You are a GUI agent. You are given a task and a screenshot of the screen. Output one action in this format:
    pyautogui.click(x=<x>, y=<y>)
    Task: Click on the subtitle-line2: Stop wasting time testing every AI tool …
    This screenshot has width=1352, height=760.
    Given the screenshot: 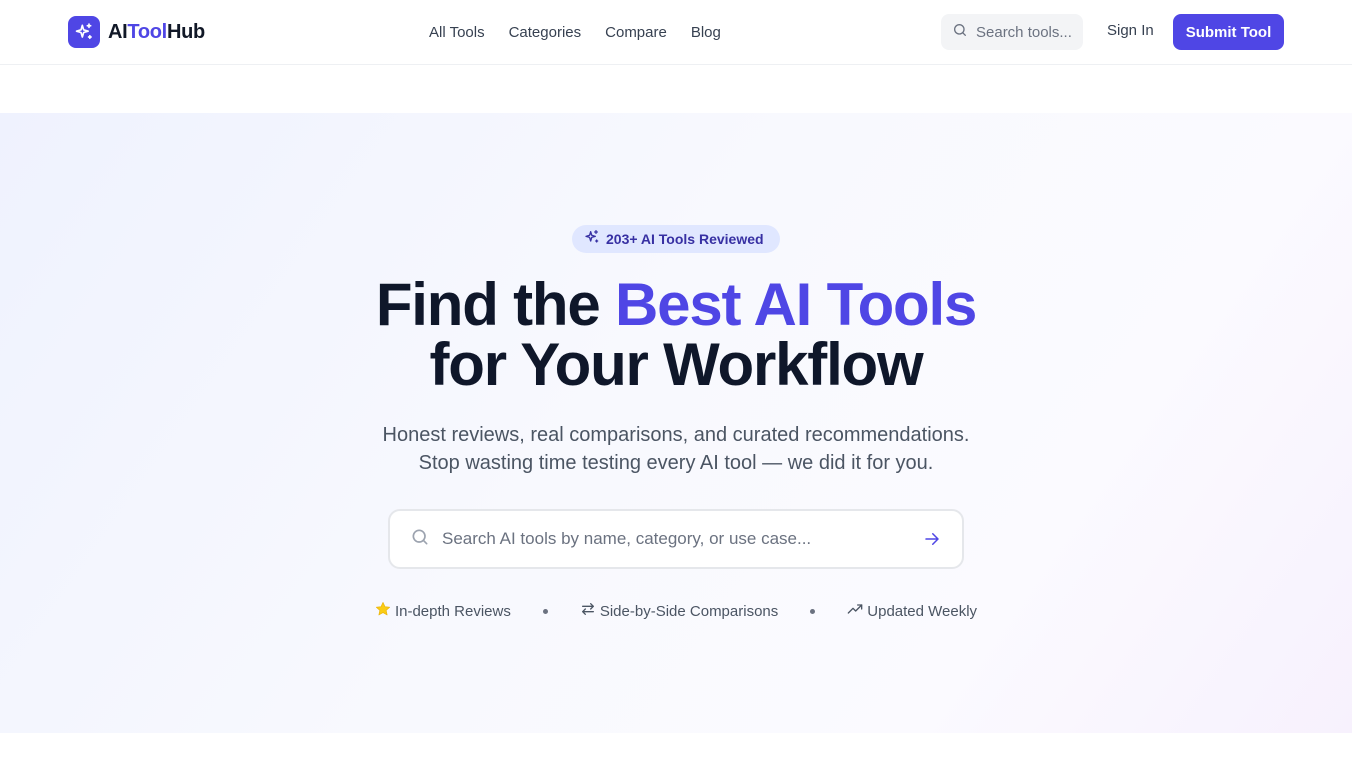 What is the action you would take?
    pyautogui.click(x=676, y=463)
    